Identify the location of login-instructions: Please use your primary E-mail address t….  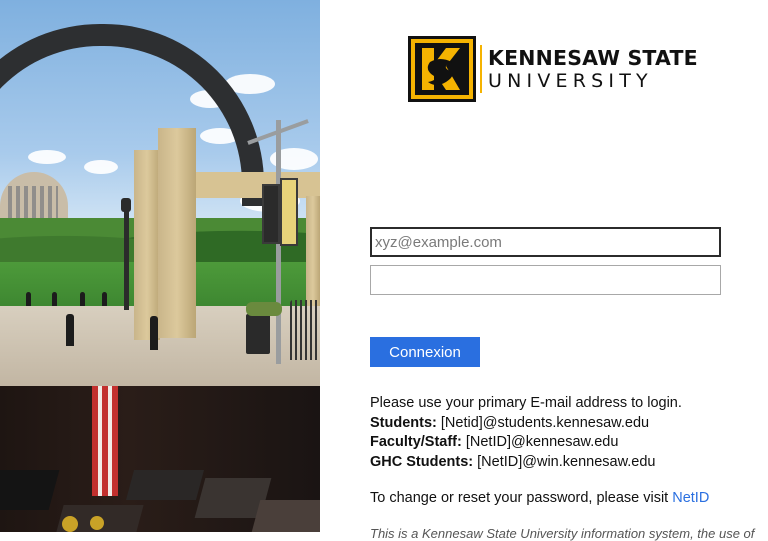
(565, 433).